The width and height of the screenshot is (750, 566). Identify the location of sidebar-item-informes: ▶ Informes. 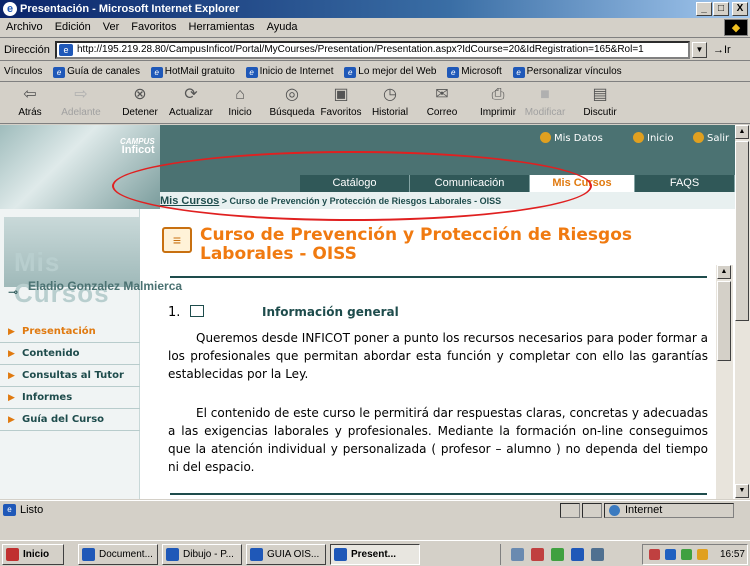
(70, 398).